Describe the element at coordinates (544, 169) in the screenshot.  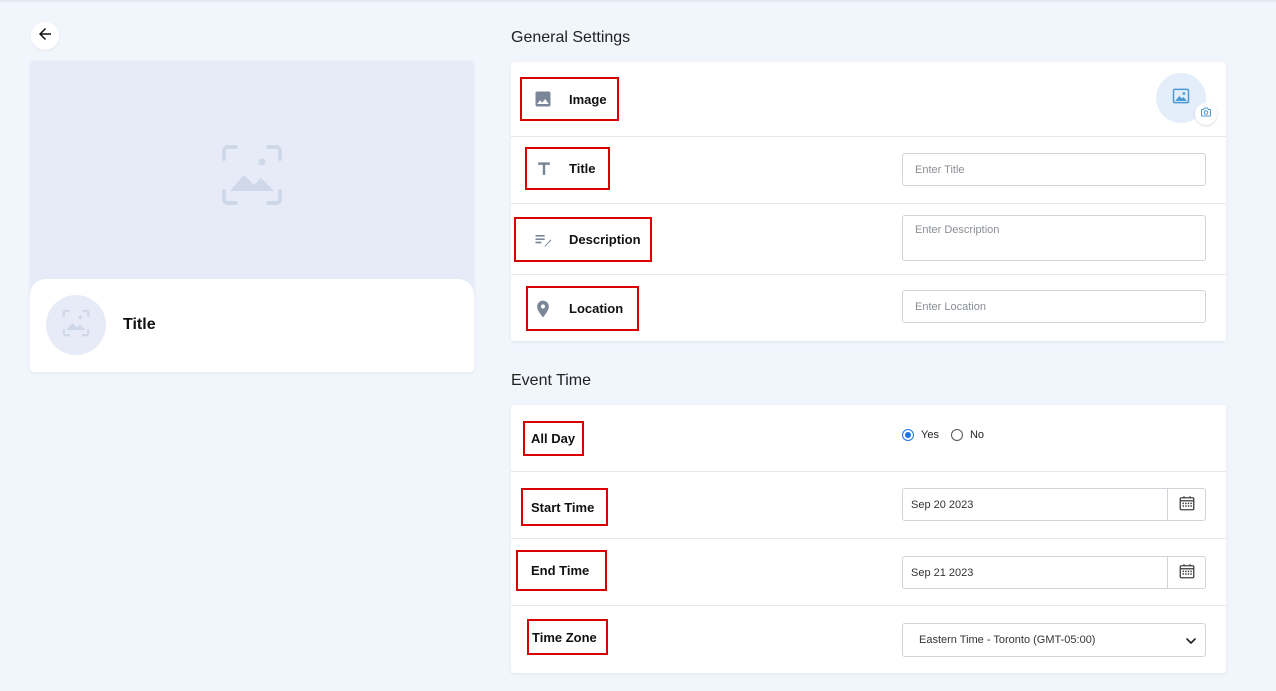
I see `text-title-icon` at that location.